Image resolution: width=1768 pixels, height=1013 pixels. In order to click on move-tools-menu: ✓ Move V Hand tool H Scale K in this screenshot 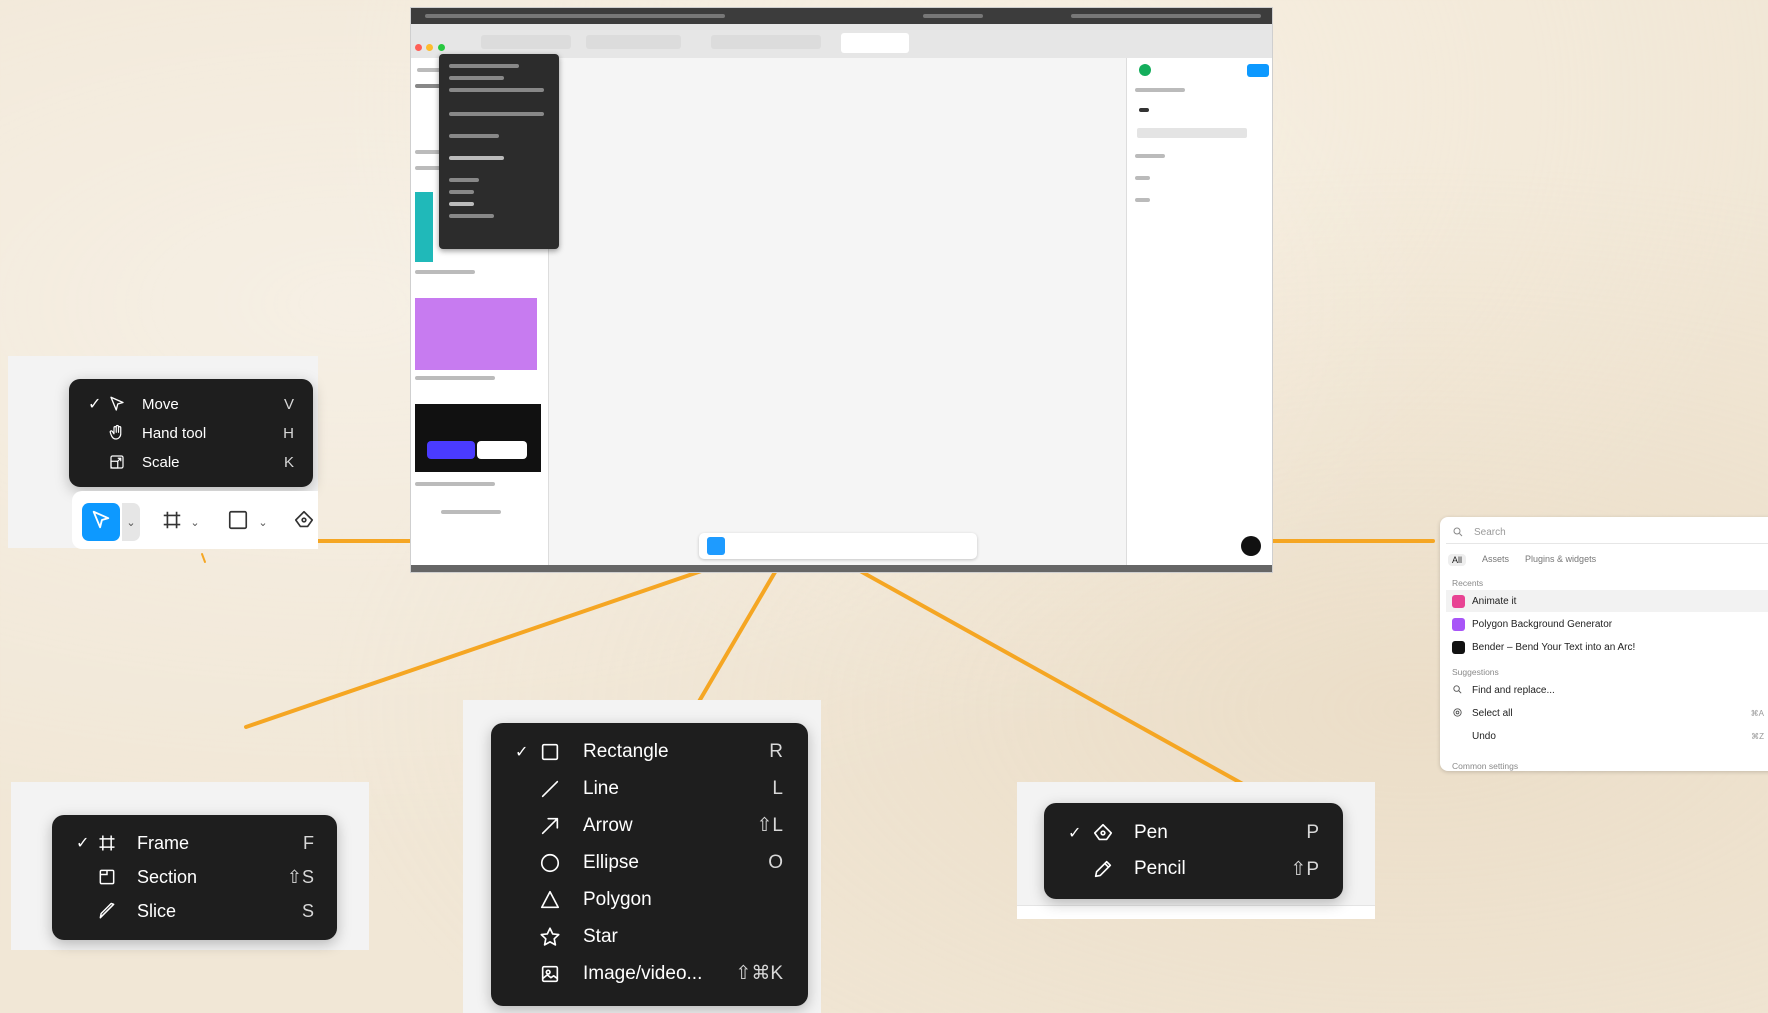, I will do `click(191, 433)`.